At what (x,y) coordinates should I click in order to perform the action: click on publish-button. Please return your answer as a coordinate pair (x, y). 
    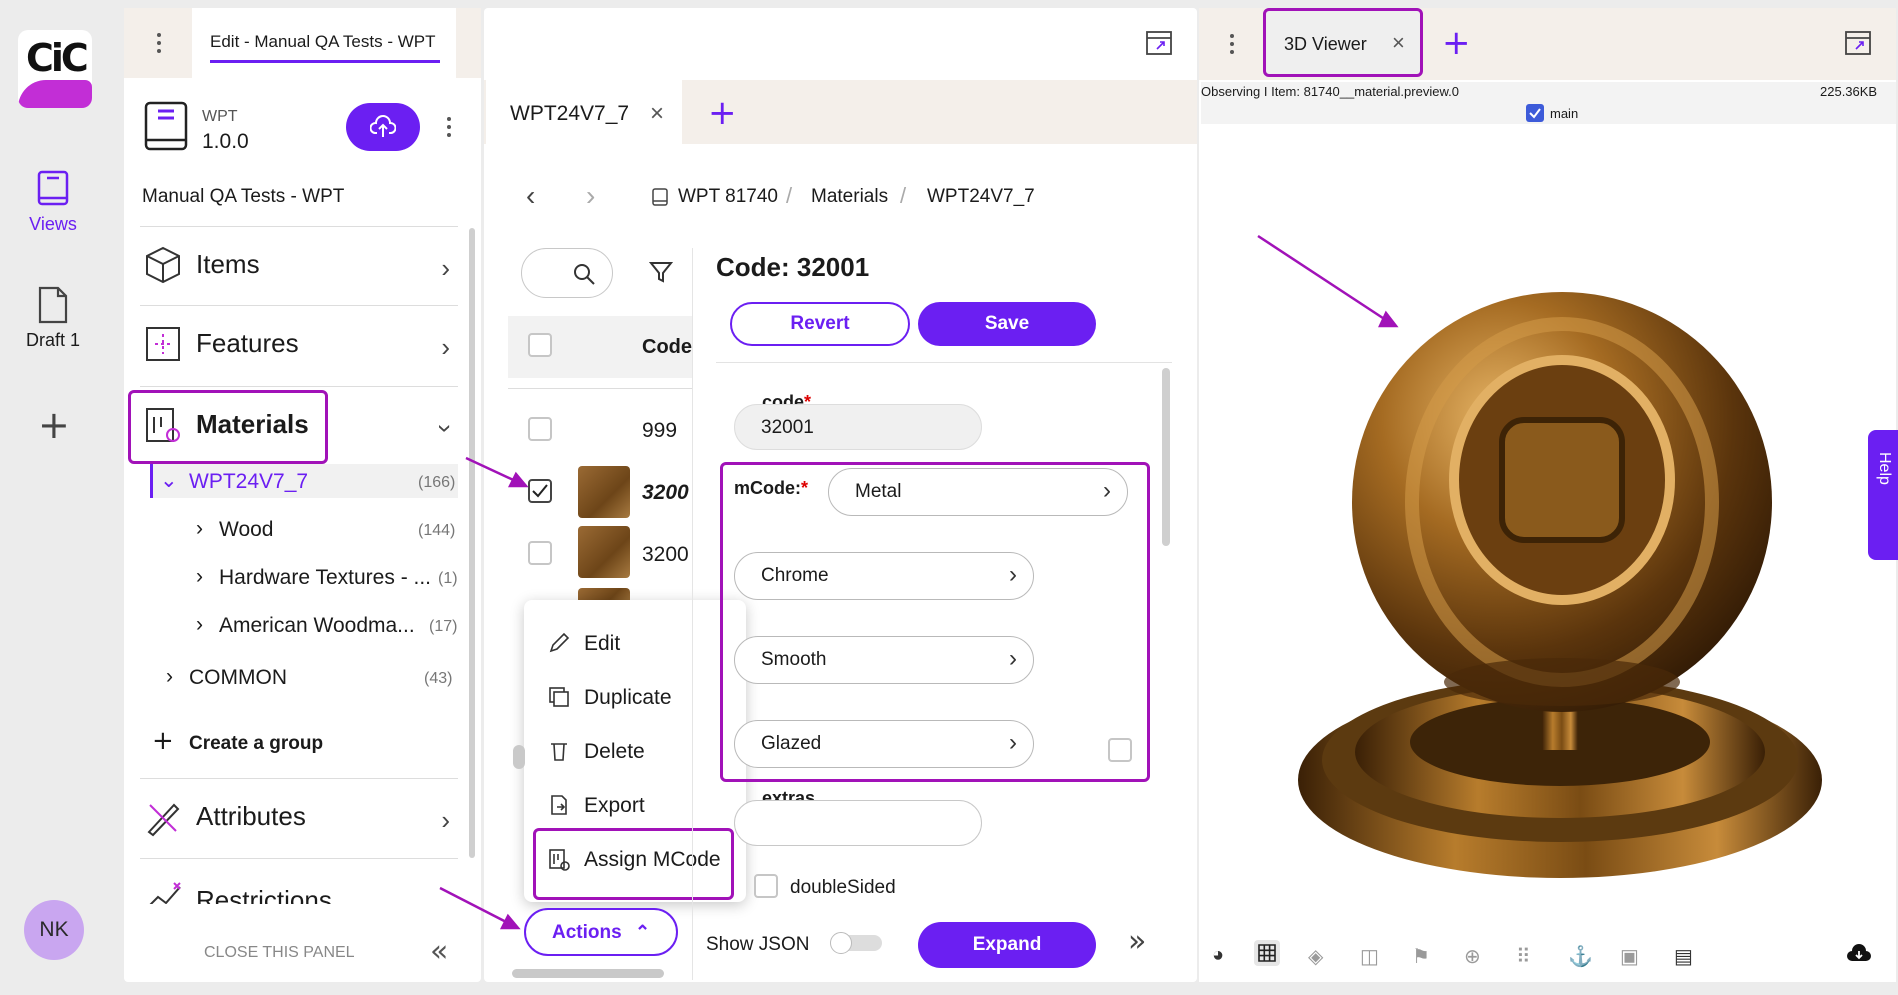
    Looking at the image, I should click on (383, 127).